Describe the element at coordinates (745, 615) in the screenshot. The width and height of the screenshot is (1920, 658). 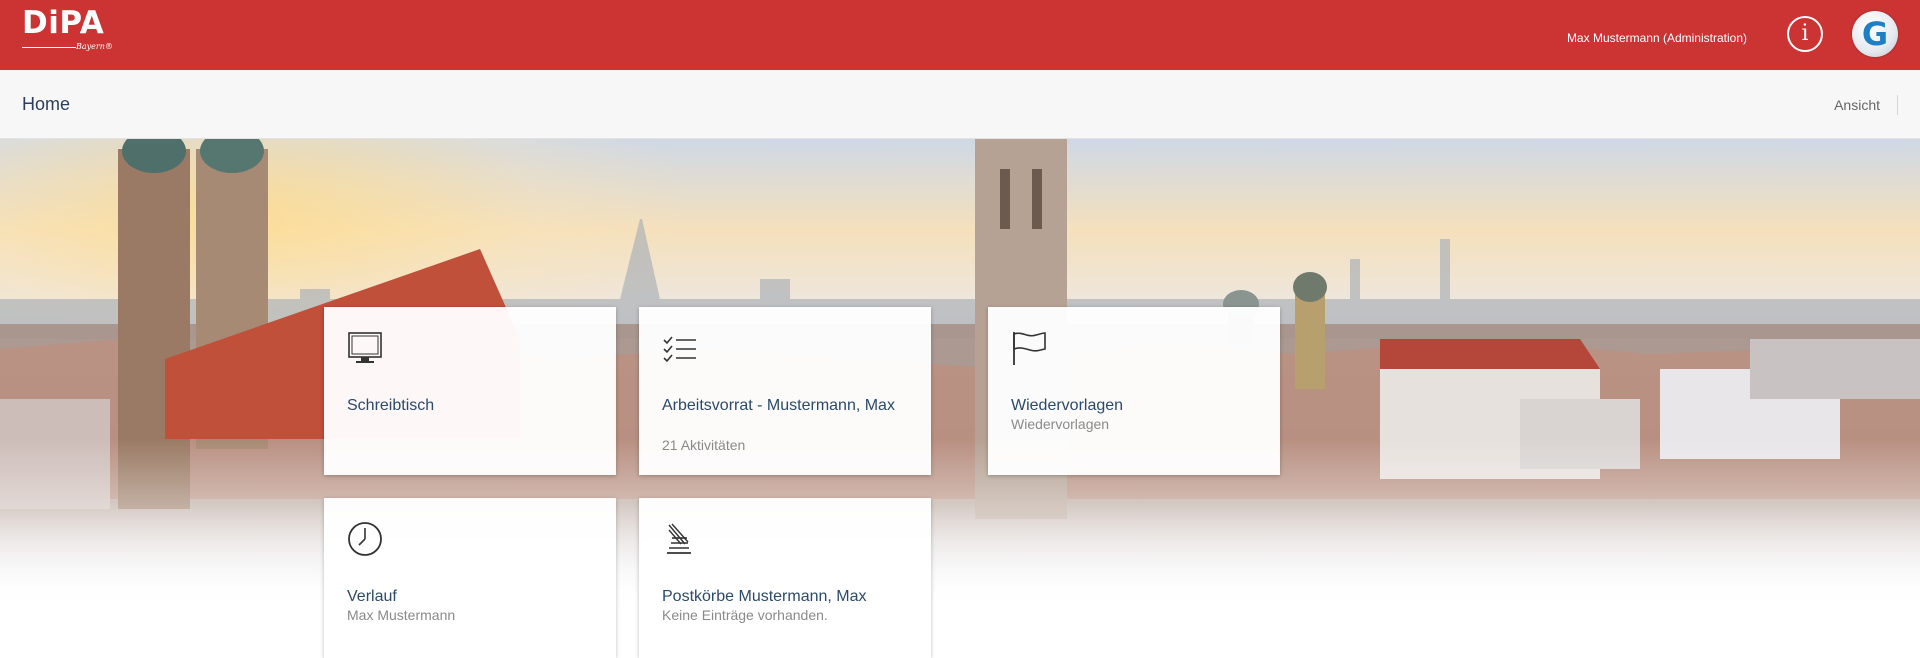
I see `tile-subtitle: Keine Einträge vorhanden.` at that location.